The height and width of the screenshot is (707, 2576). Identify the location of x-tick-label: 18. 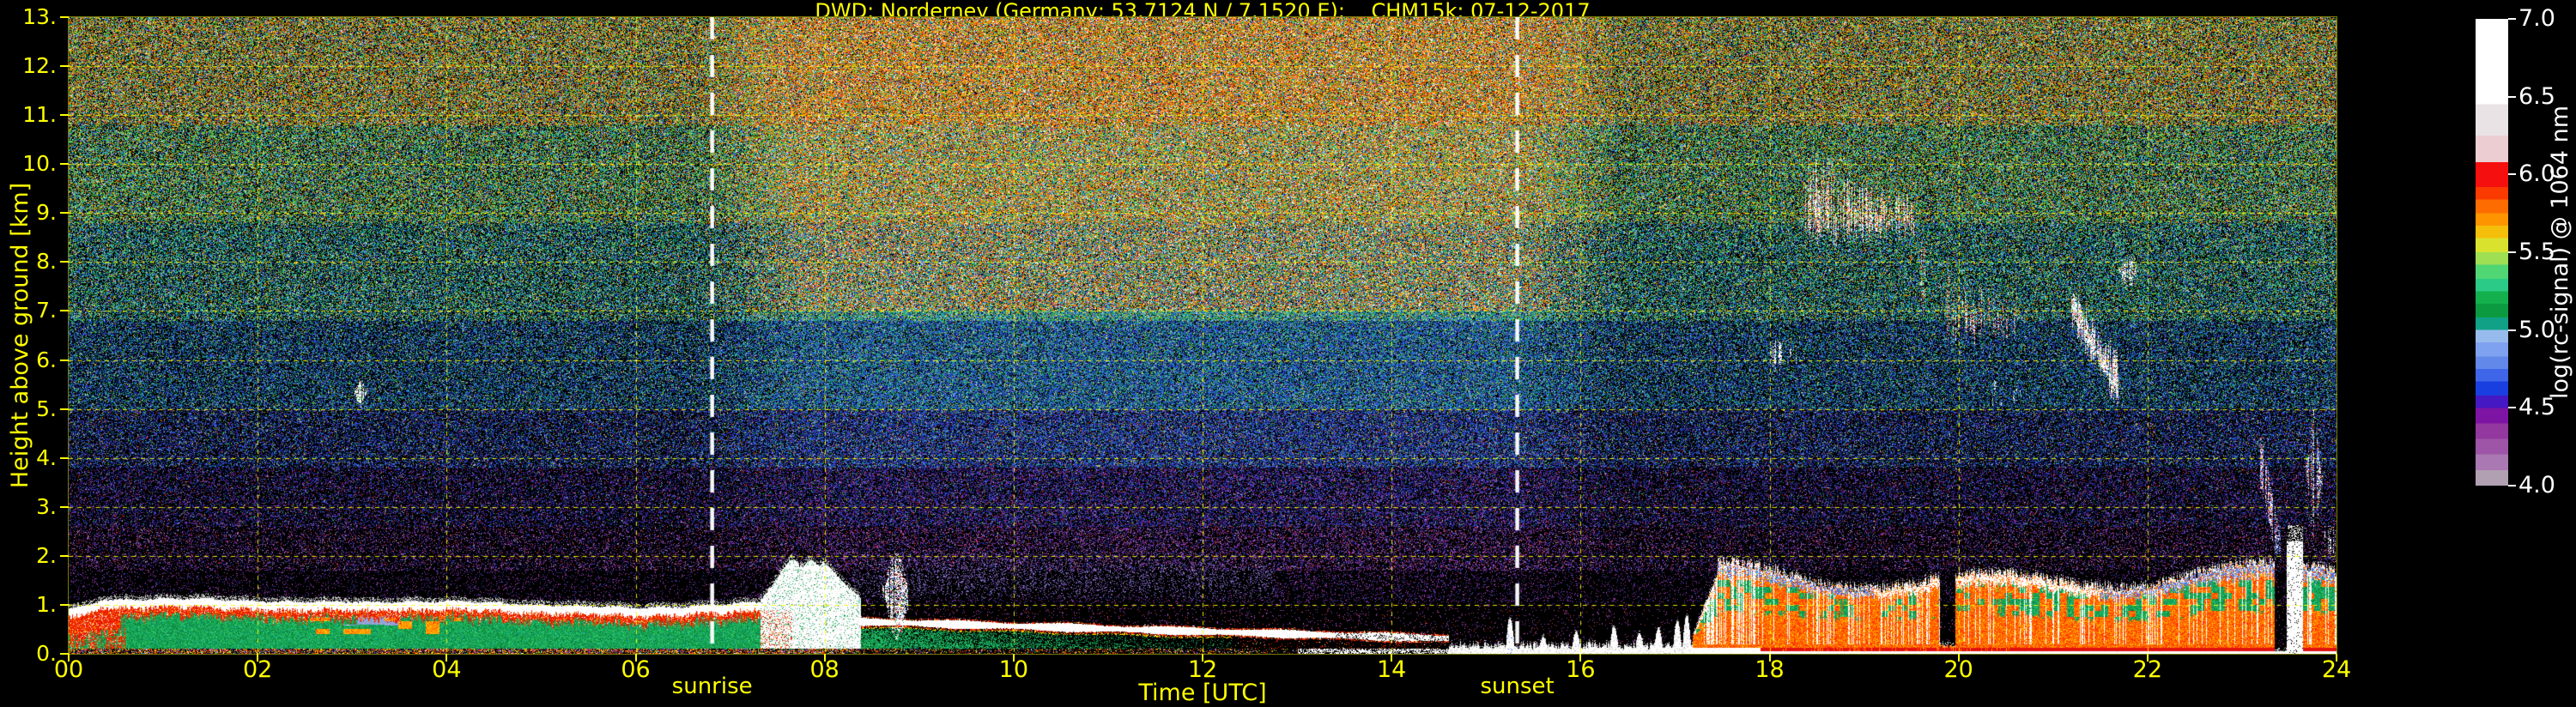
(1770, 670).